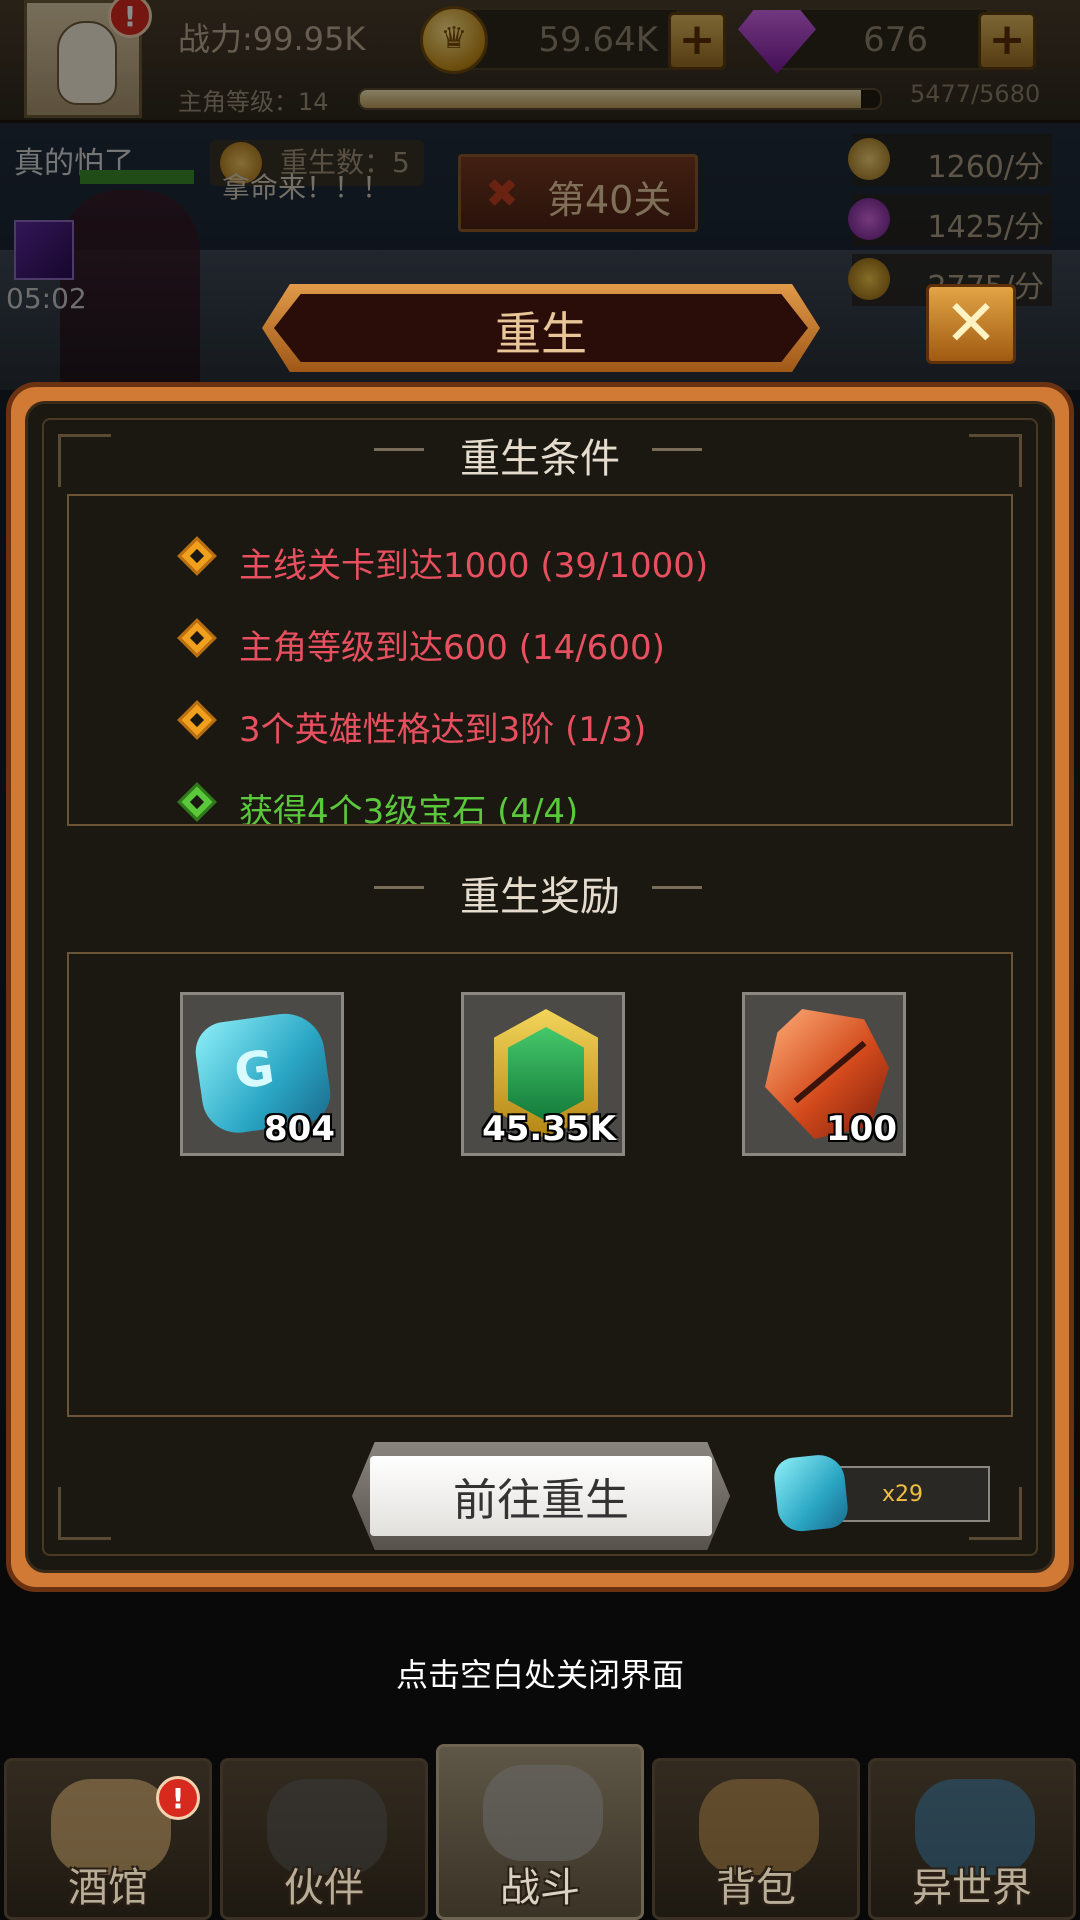  Describe the element at coordinates (824, 1074) in the screenshot. I see `reward-item: 100` at that location.